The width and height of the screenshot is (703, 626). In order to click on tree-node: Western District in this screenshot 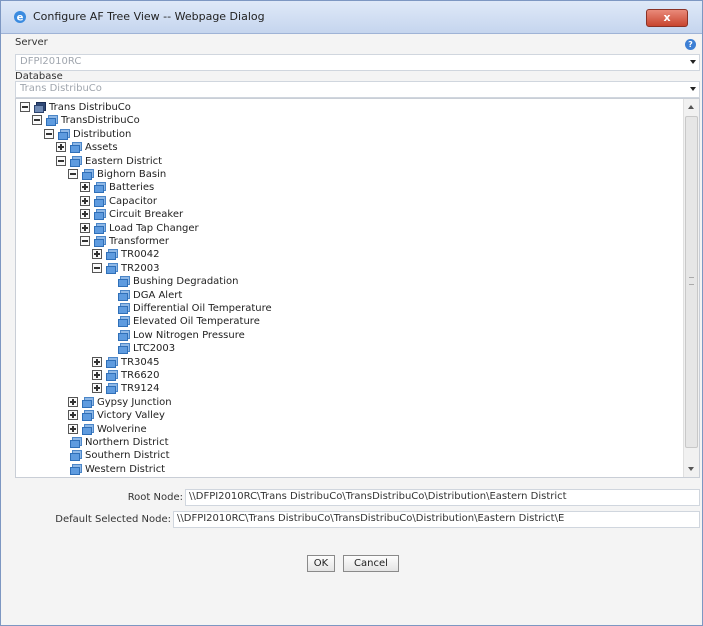, I will do `click(346, 469)`.